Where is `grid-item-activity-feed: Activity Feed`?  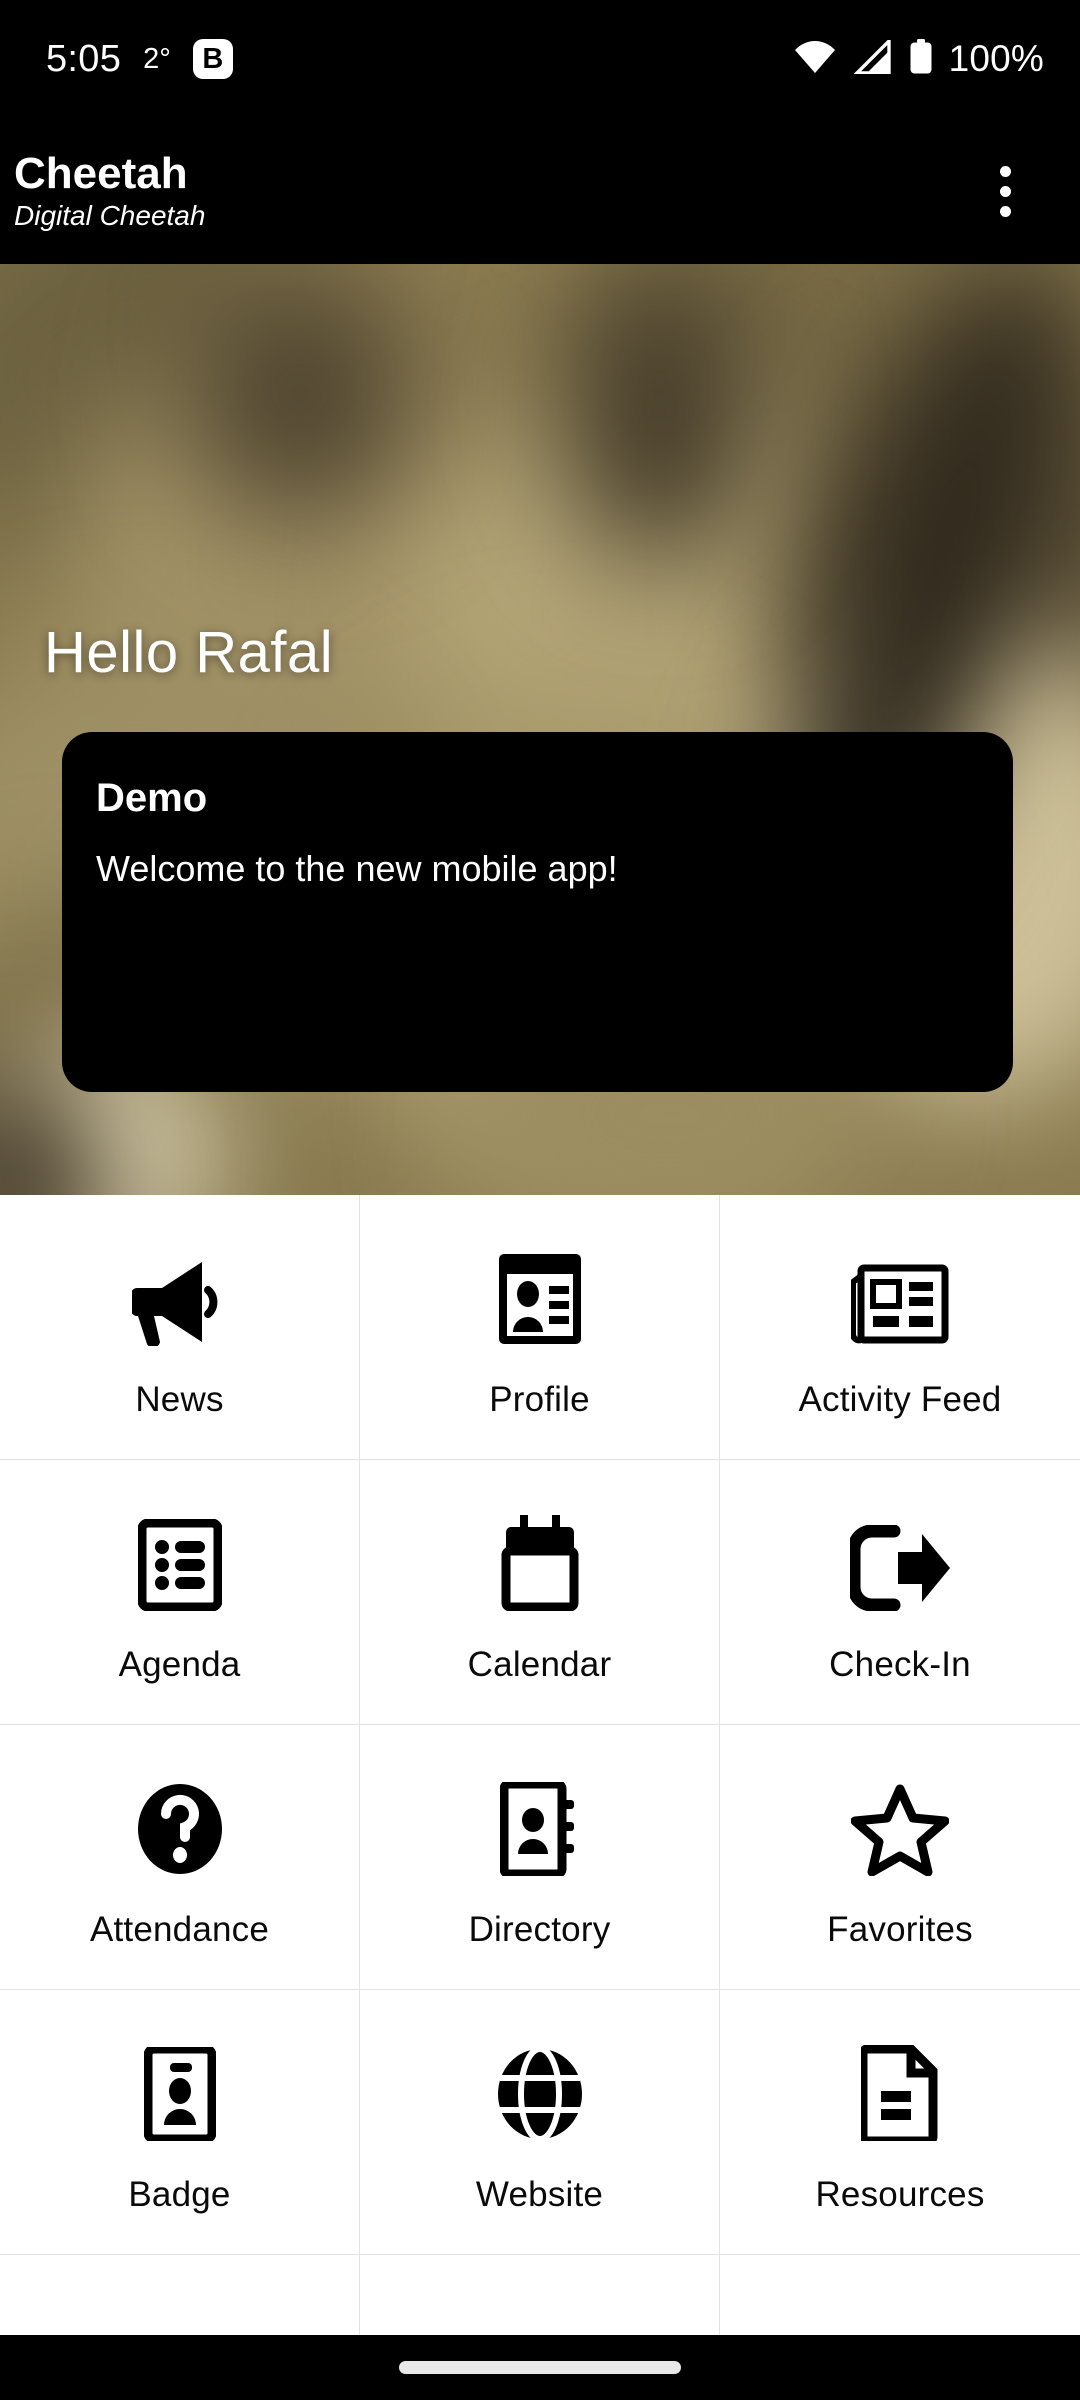
grid-item-activity-feed: Activity Feed is located at coordinates (900, 1327).